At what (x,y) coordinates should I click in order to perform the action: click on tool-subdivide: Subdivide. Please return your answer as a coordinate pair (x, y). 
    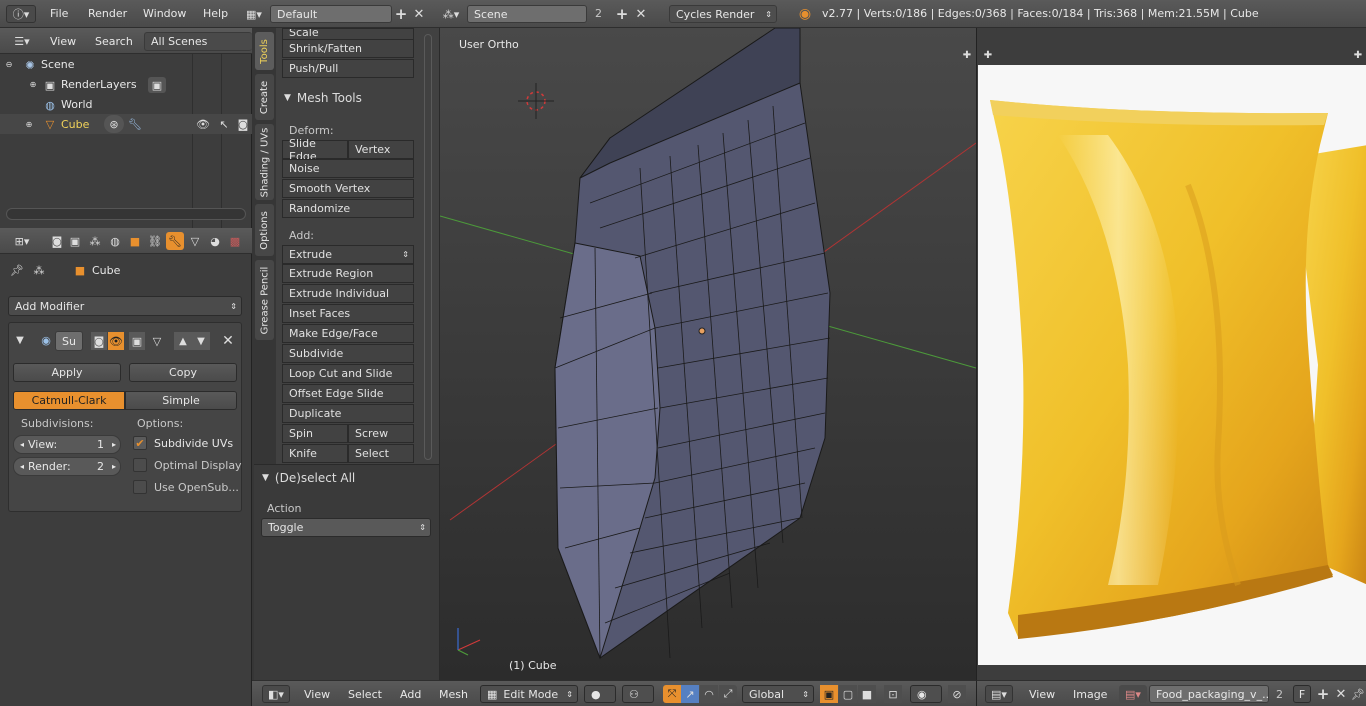
    Looking at the image, I should click on (348, 353).